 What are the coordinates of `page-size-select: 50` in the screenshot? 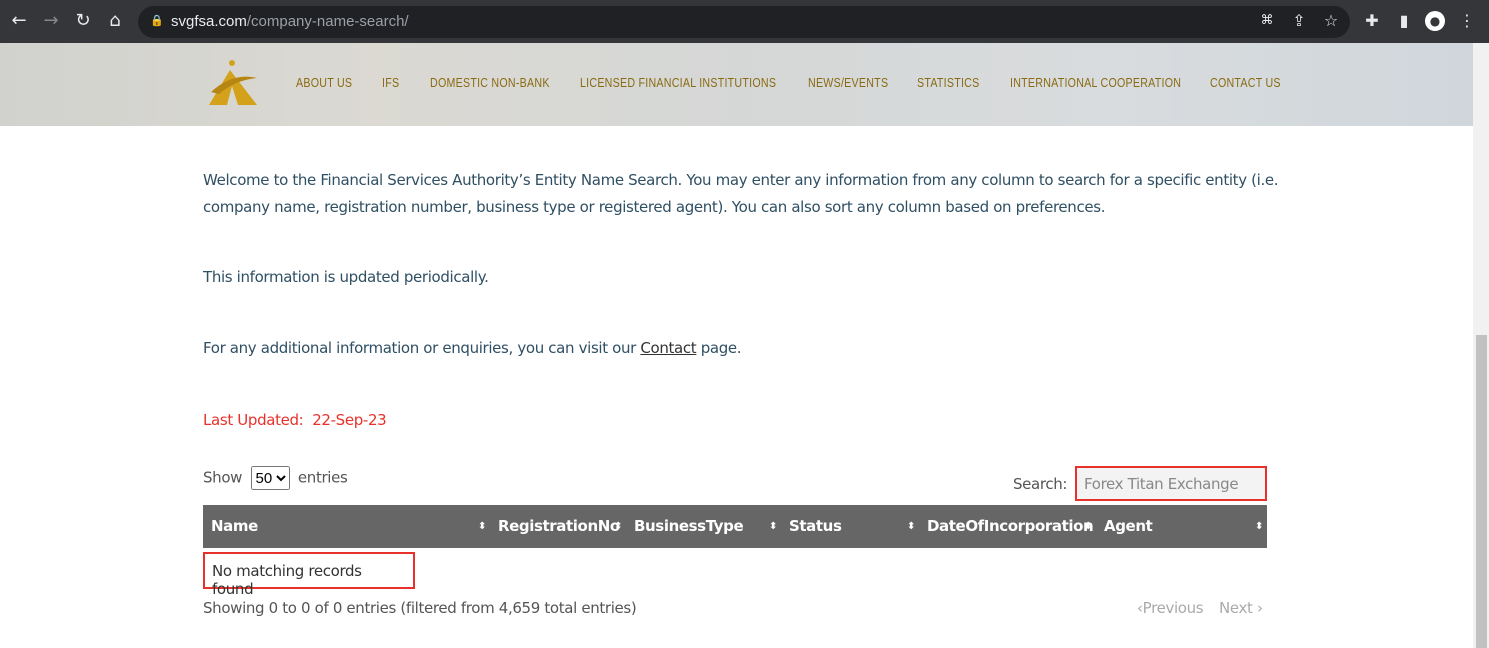 It's located at (270, 478).